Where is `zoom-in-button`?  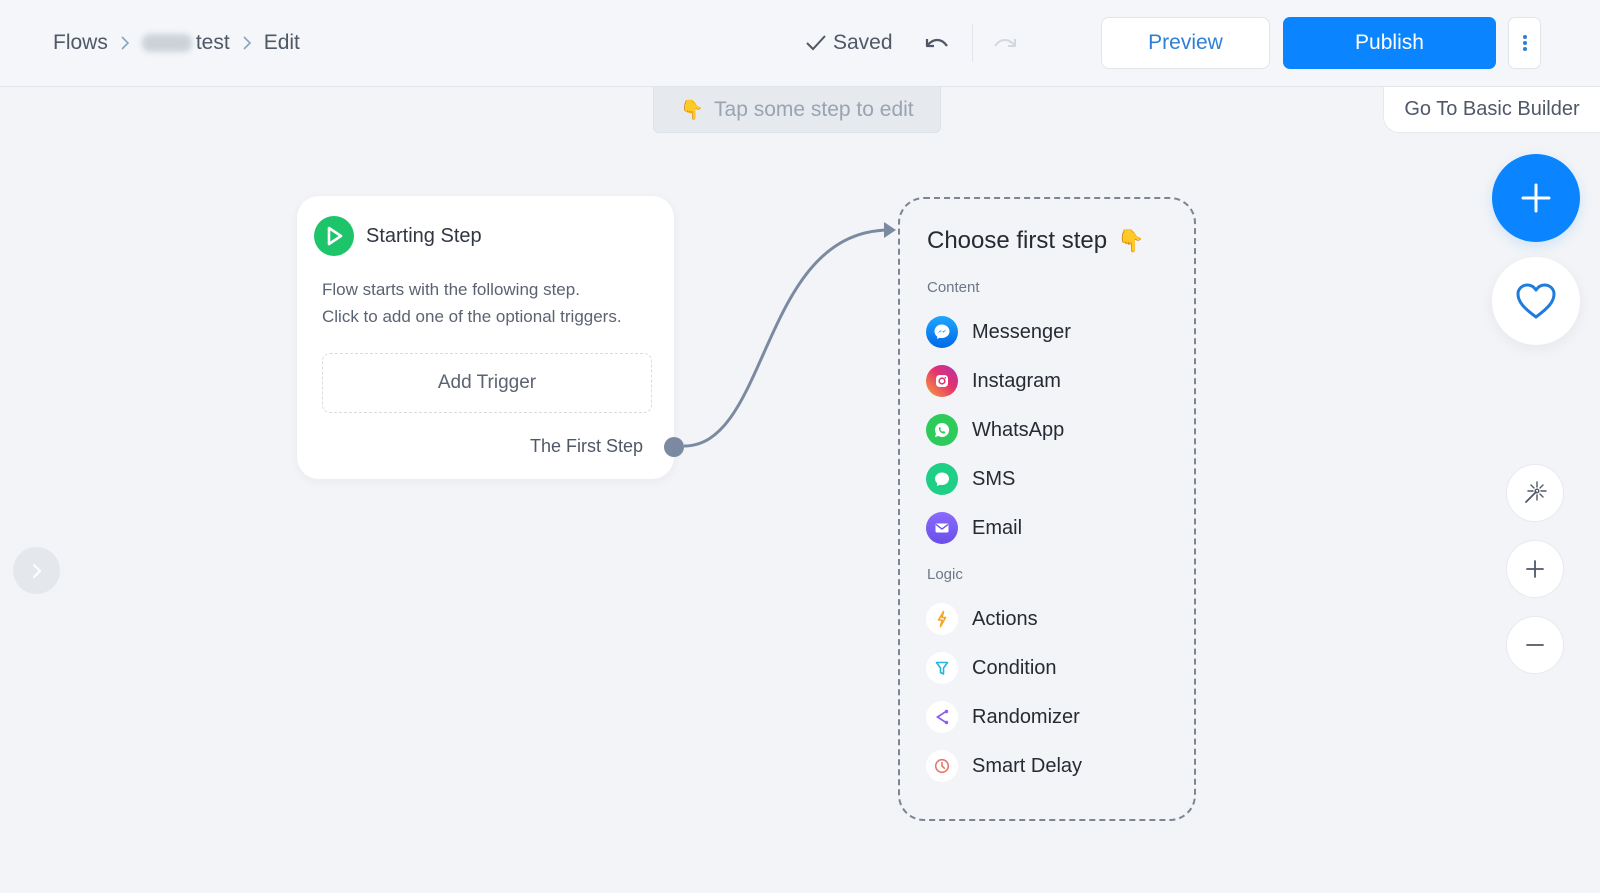 zoom-in-button is located at coordinates (1535, 569).